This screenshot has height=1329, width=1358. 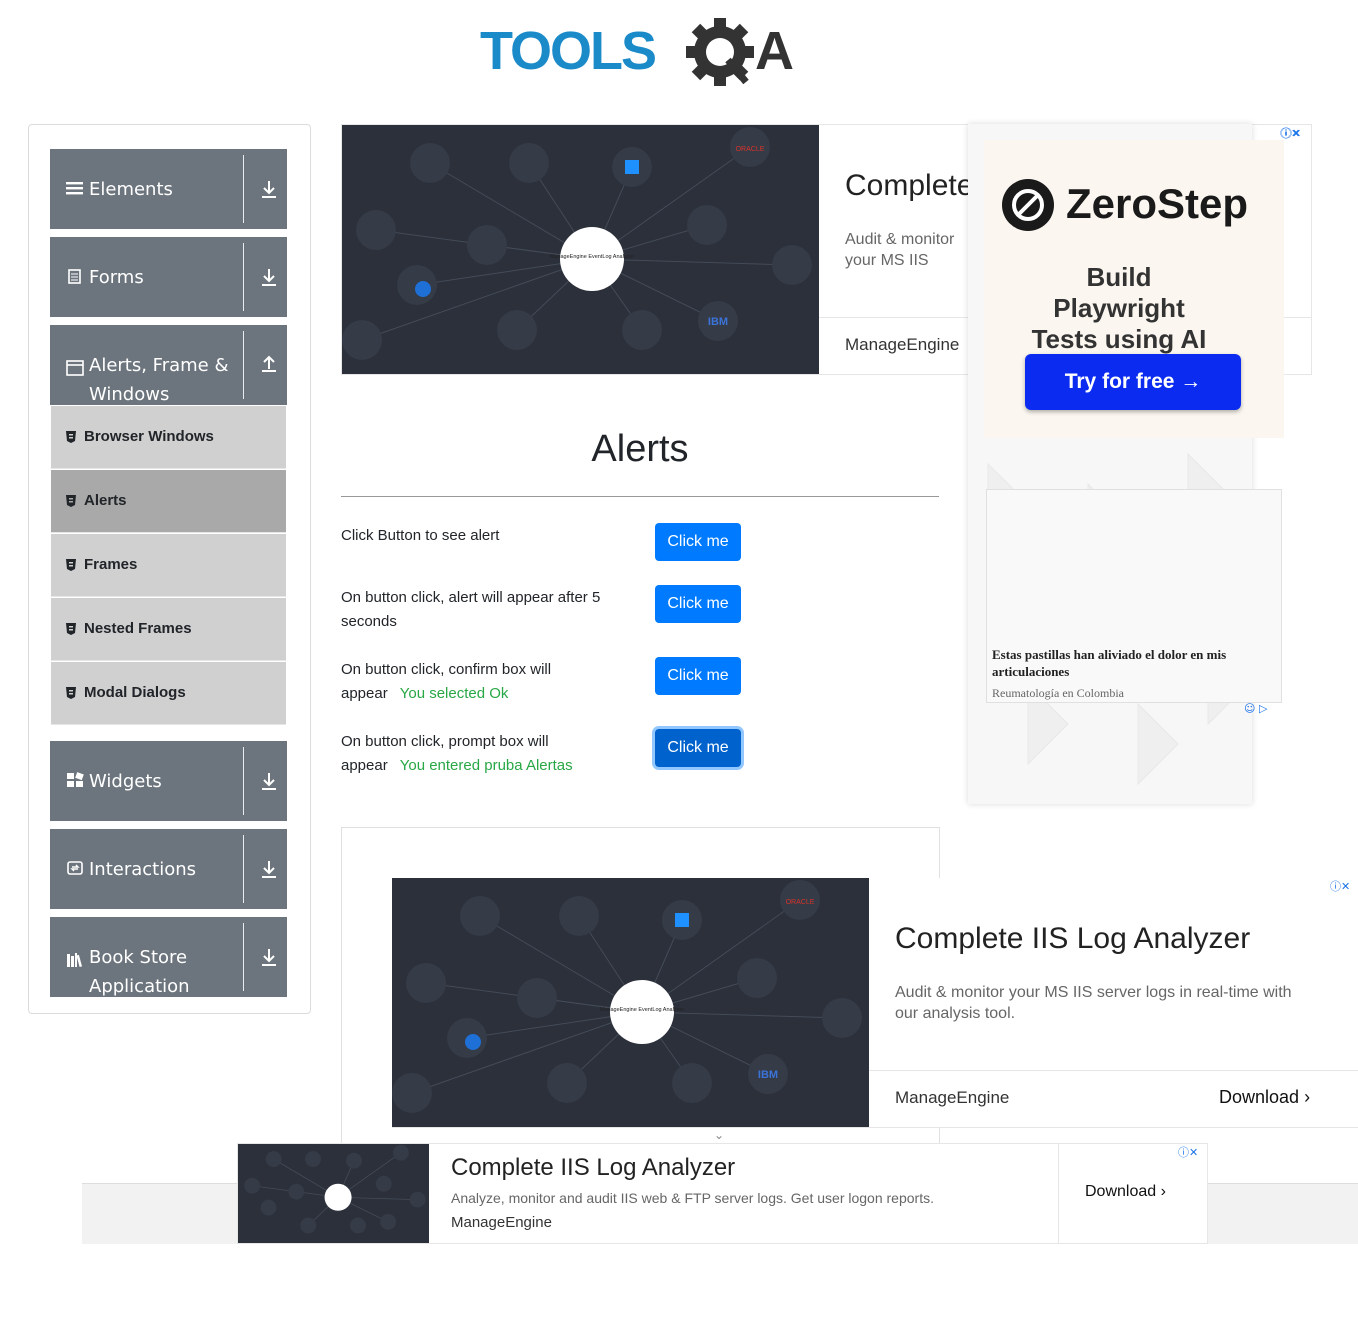 What do you see at coordinates (774, 51) in the screenshot?
I see `logo-text-a: A` at bounding box center [774, 51].